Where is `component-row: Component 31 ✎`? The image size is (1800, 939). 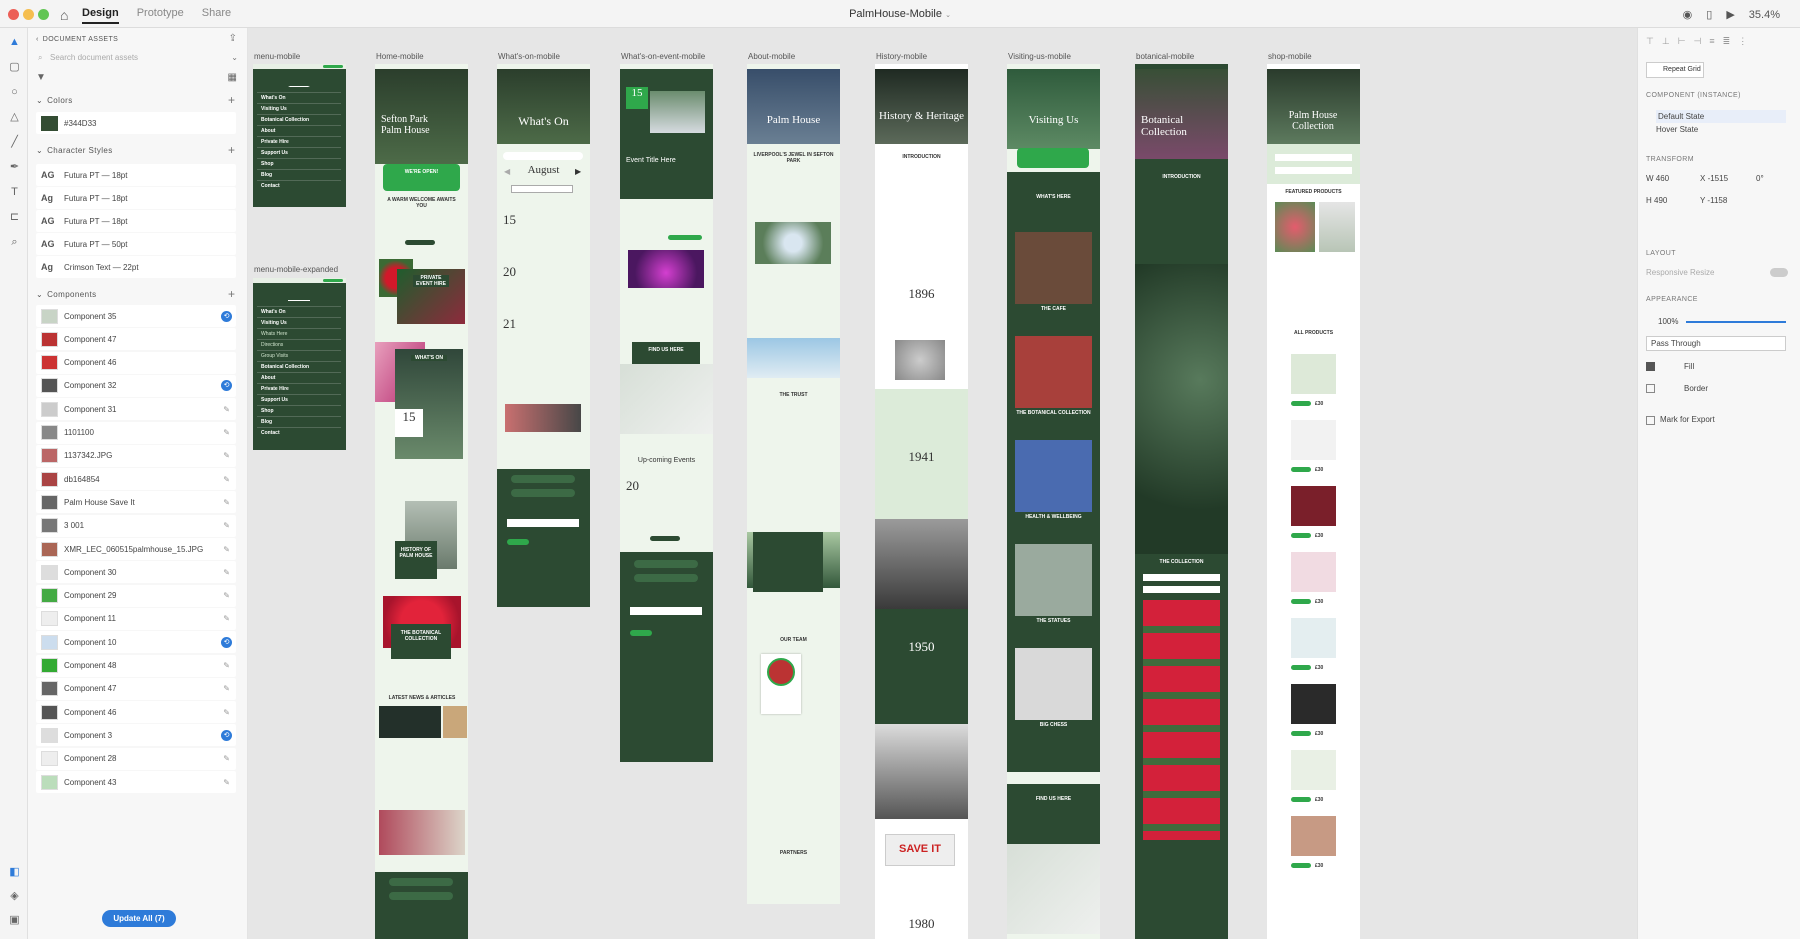 component-row: Component 31 ✎ is located at coordinates (136, 409).